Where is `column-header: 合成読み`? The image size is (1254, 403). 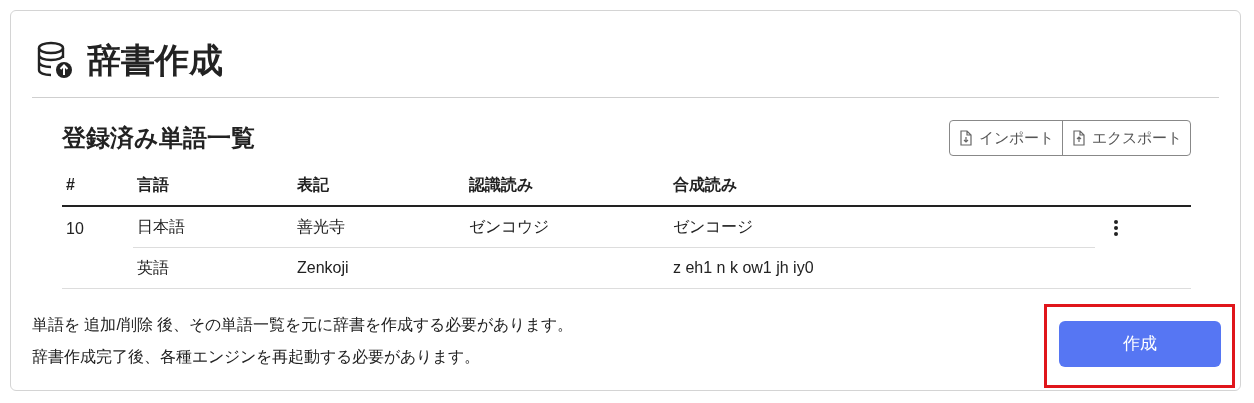 column-header: 合成読み is located at coordinates (705, 184).